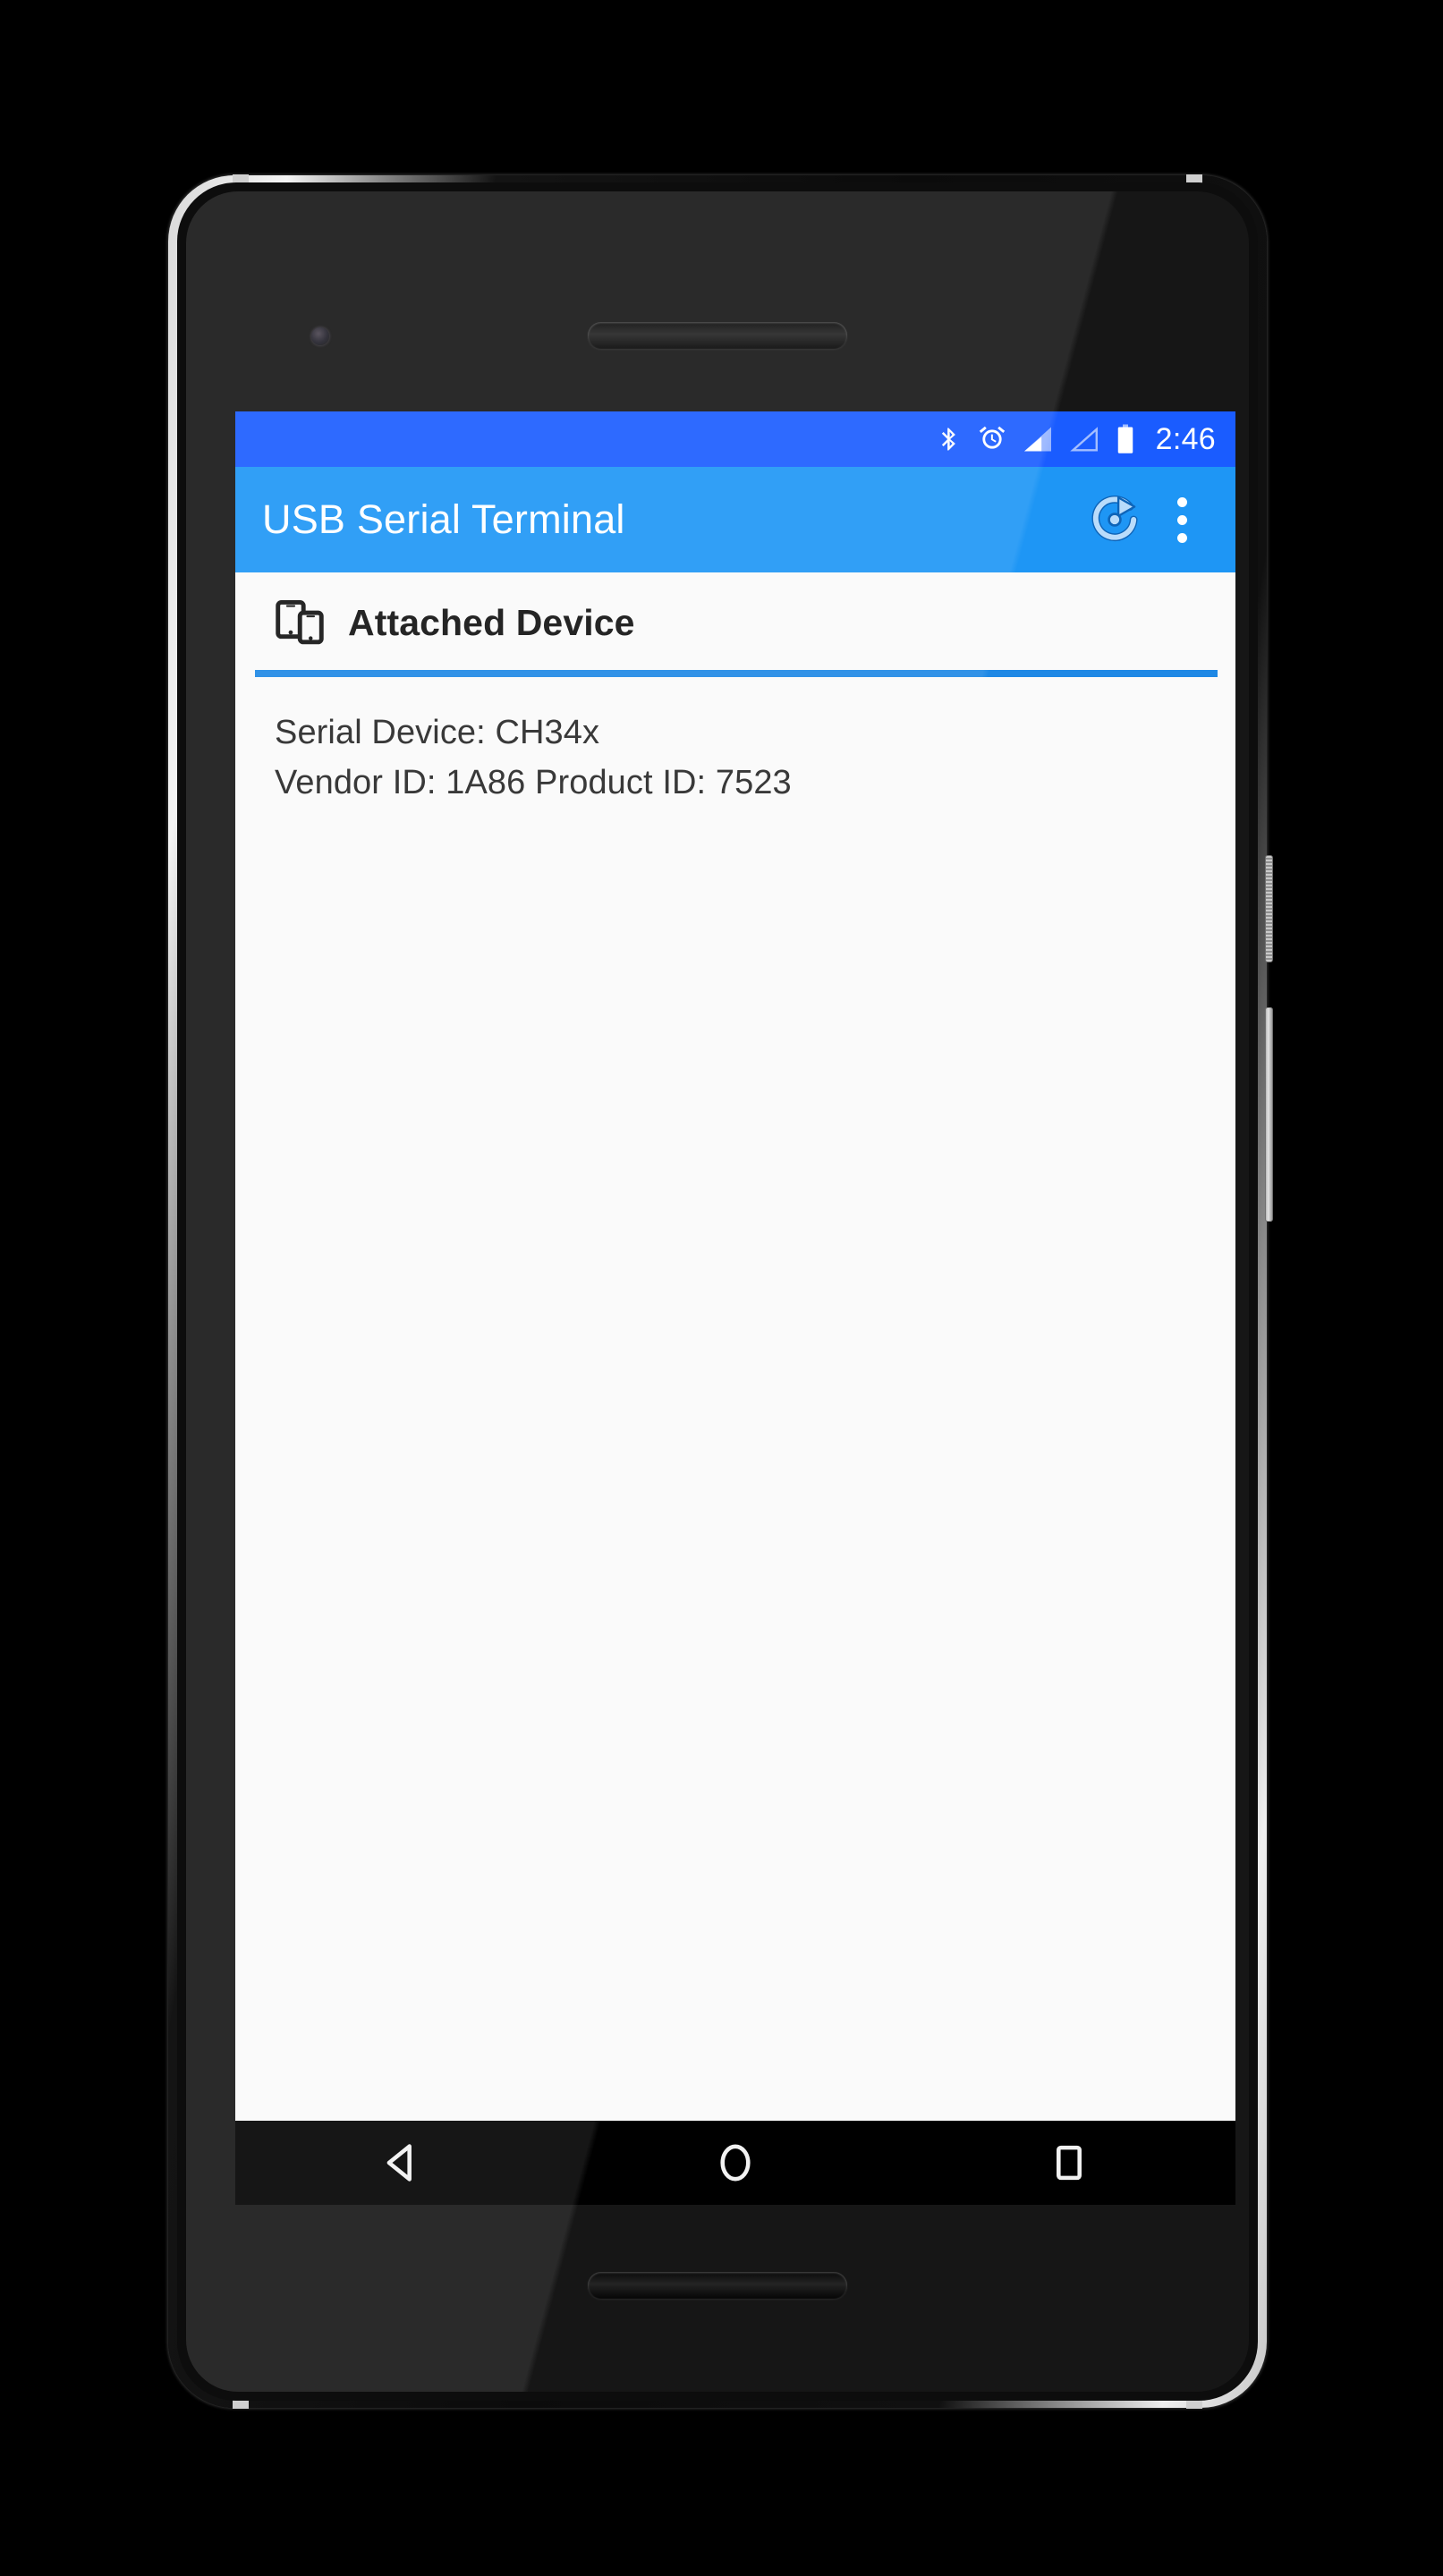 This screenshot has width=1443, height=2576. What do you see at coordinates (443, 519) in the screenshot?
I see `app-title: USB Serial Terminal` at bounding box center [443, 519].